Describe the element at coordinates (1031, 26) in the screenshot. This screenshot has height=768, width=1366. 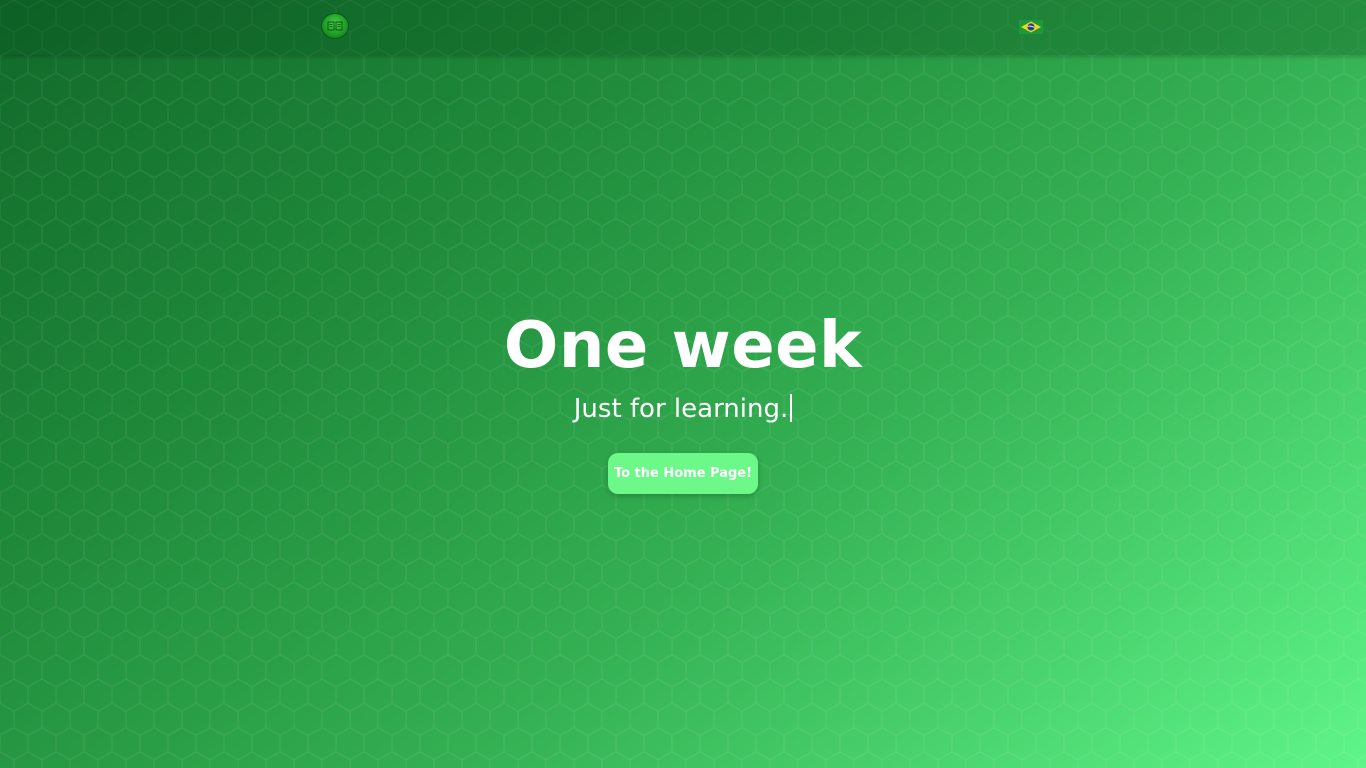
I see `brazil-flag-icon` at that location.